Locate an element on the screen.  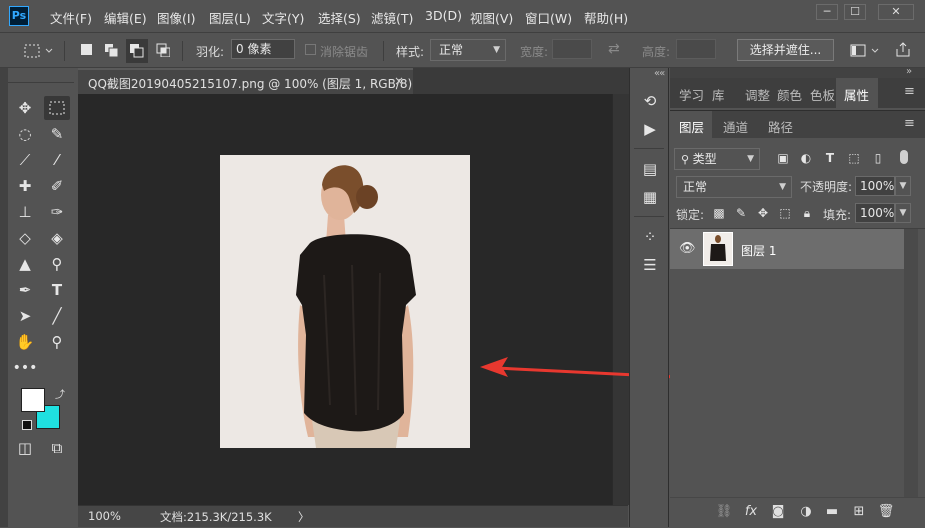
add-selection-icon is located at coordinates (111, 50).